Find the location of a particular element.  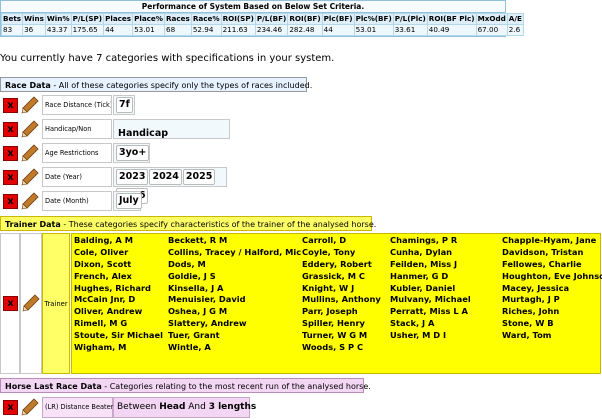

distance-beaten-prefix: Between is located at coordinates (138, 407).